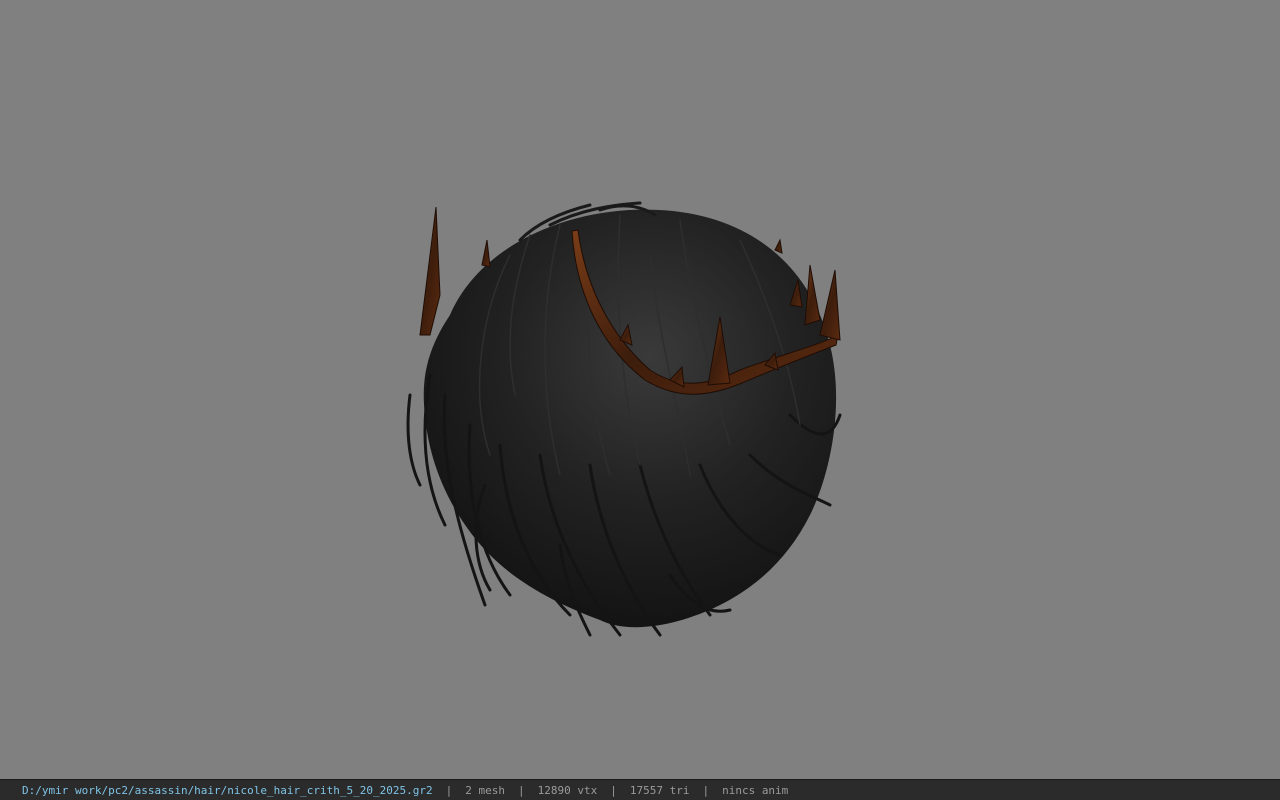  Describe the element at coordinates (567, 790) in the screenshot. I see `vertex-count: 12890 vtx` at that location.